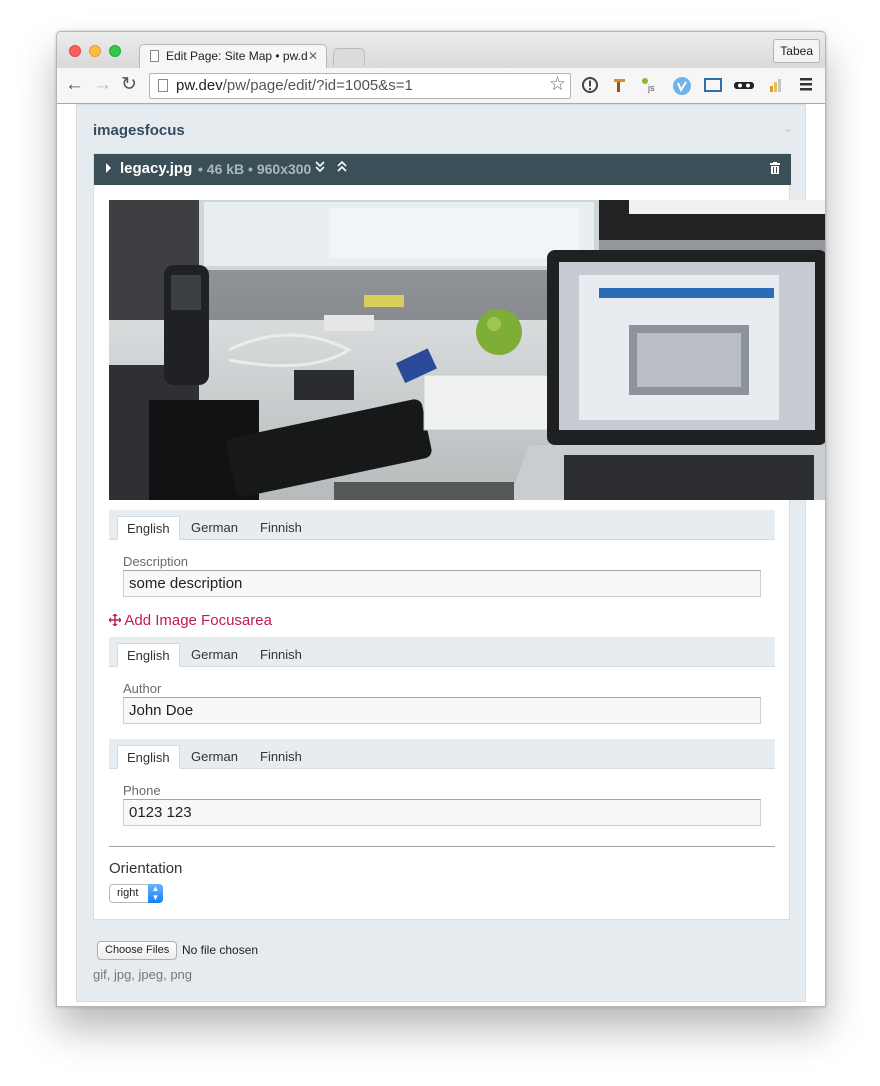 This screenshot has width=880, height=1086. I want to click on incognito-mask-icon, so click(743, 86).